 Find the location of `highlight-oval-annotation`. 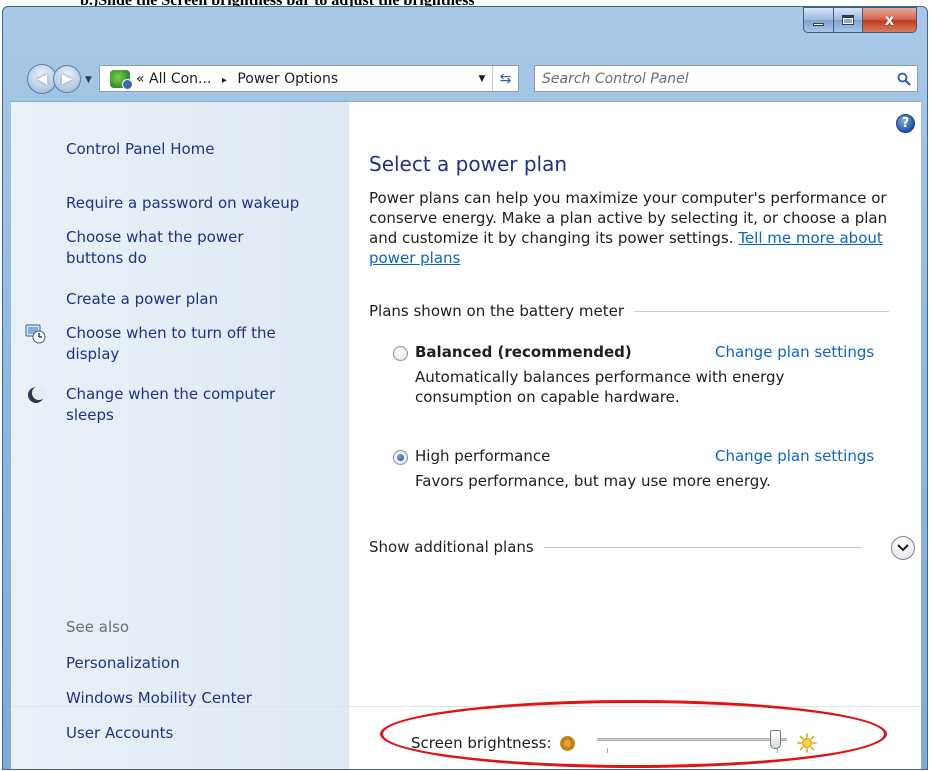

highlight-oval-annotation is located at coordinates (633, 734).